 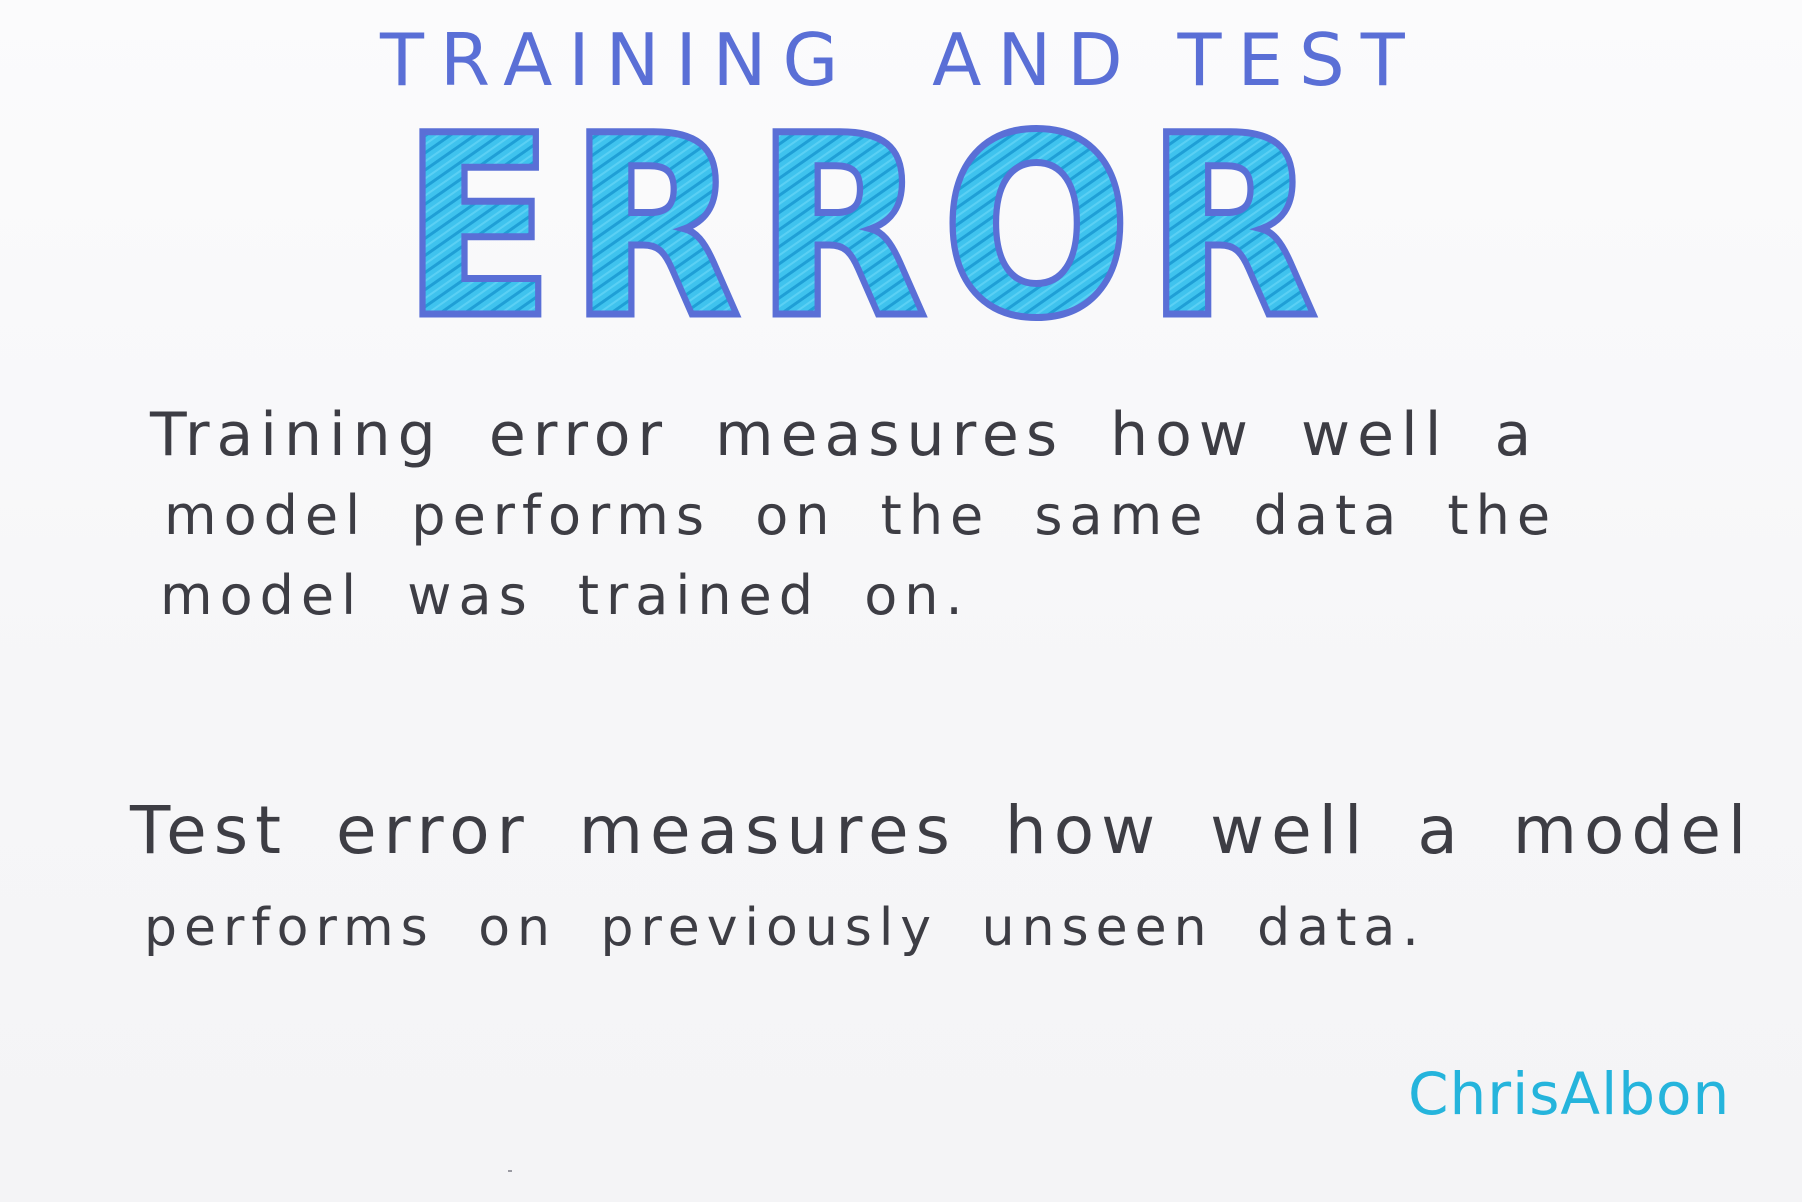 I want to click on training-line-3: model was trained on., so click(x=565, y=595).